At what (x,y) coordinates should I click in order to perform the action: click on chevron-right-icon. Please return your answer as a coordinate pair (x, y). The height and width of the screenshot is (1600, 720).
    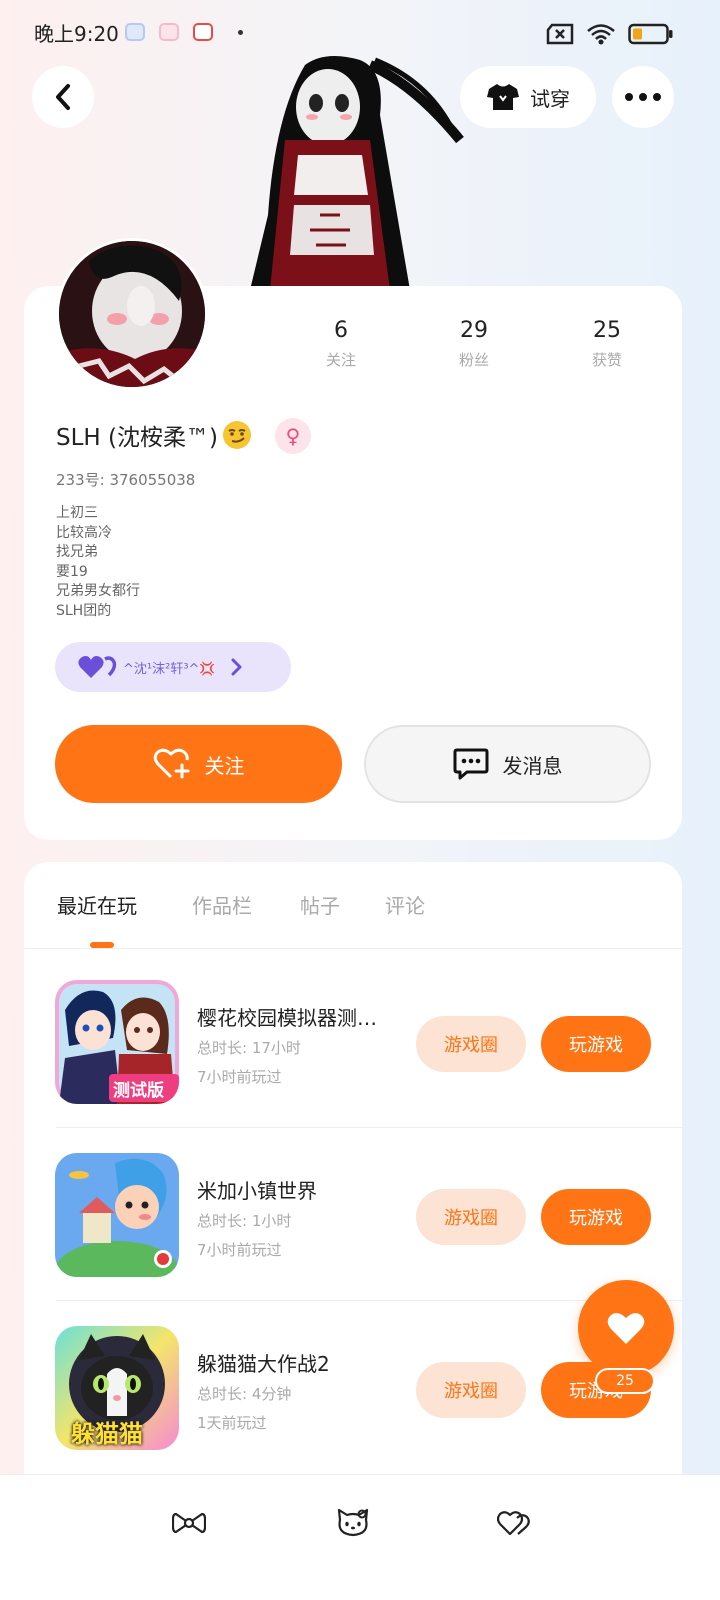
    Looking at the image, I should click on (236, 667).